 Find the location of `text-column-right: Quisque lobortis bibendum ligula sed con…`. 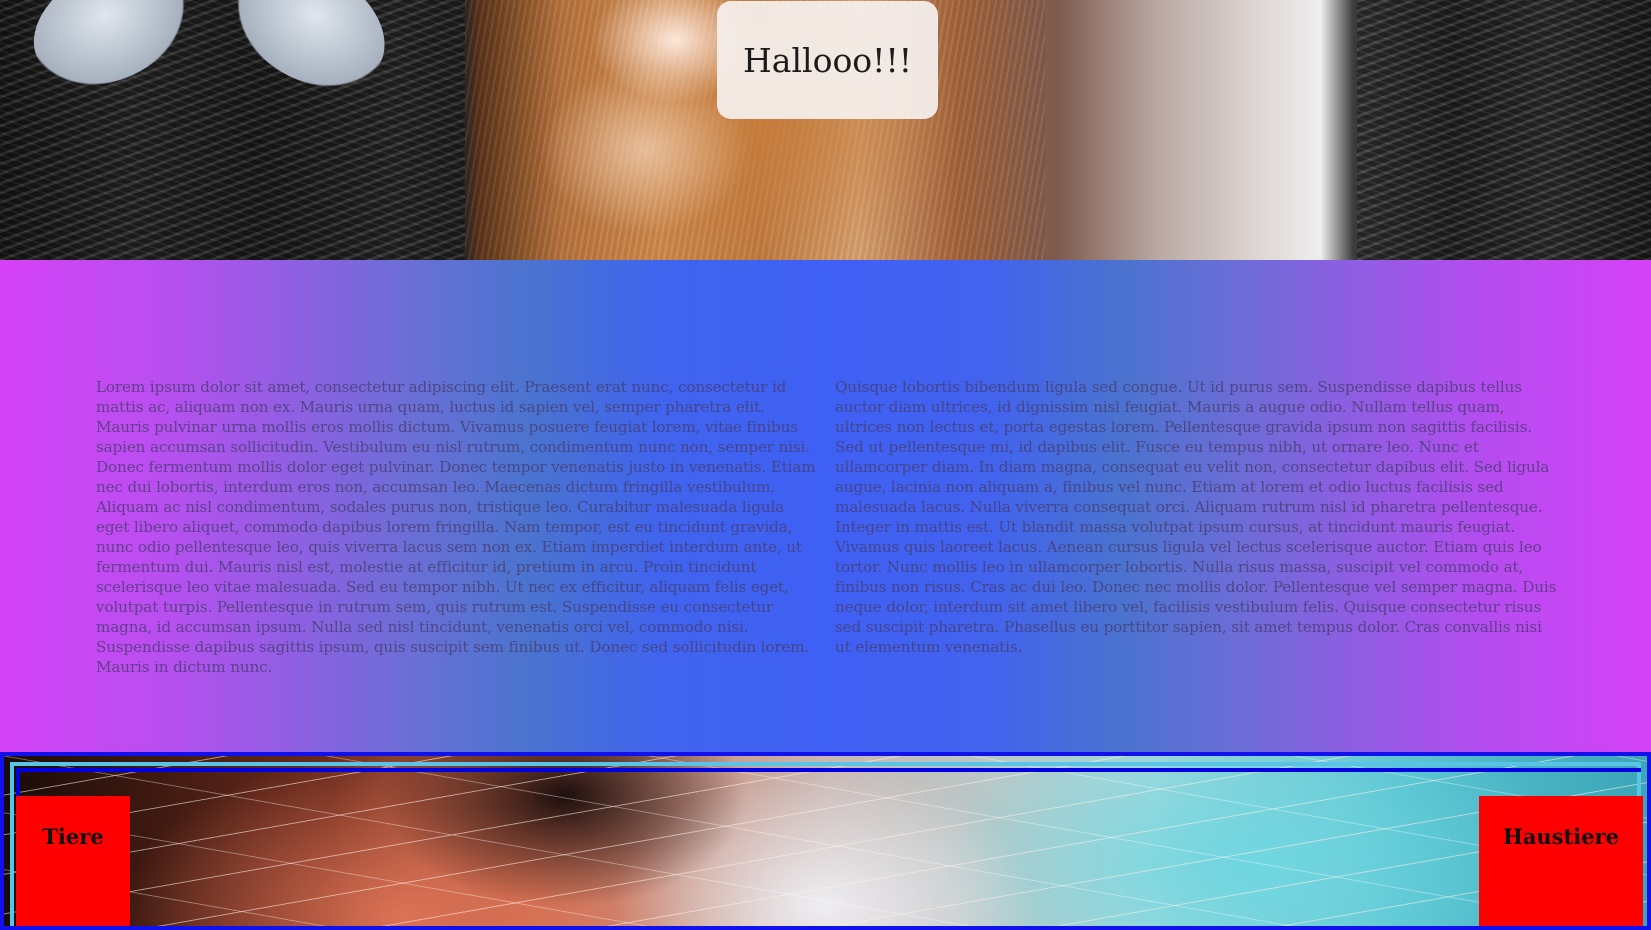

text-column-right: Quisque lobortis bibendum ligula sed con… is located at coordinates (1196, 517).